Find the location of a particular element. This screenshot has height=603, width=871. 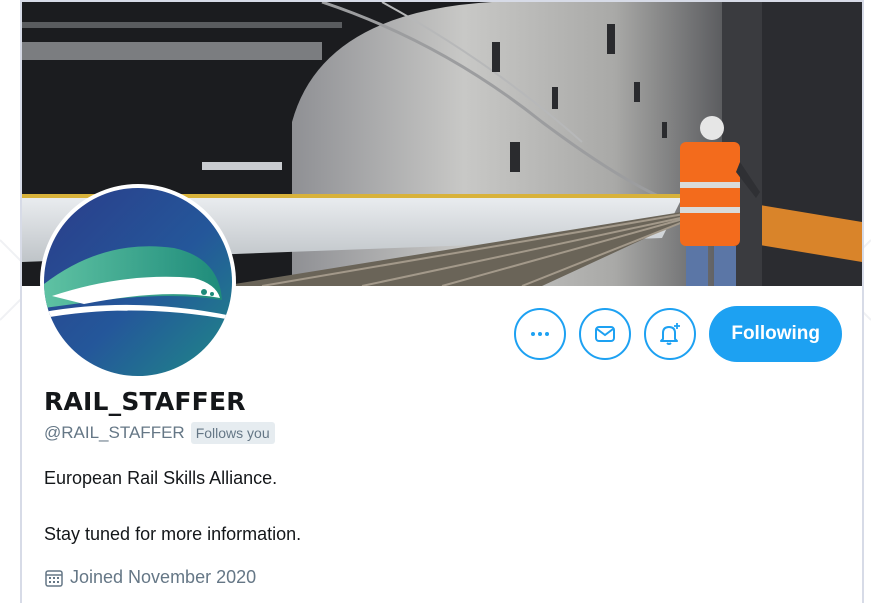

more-options-button is located at coordinates (540, 334).